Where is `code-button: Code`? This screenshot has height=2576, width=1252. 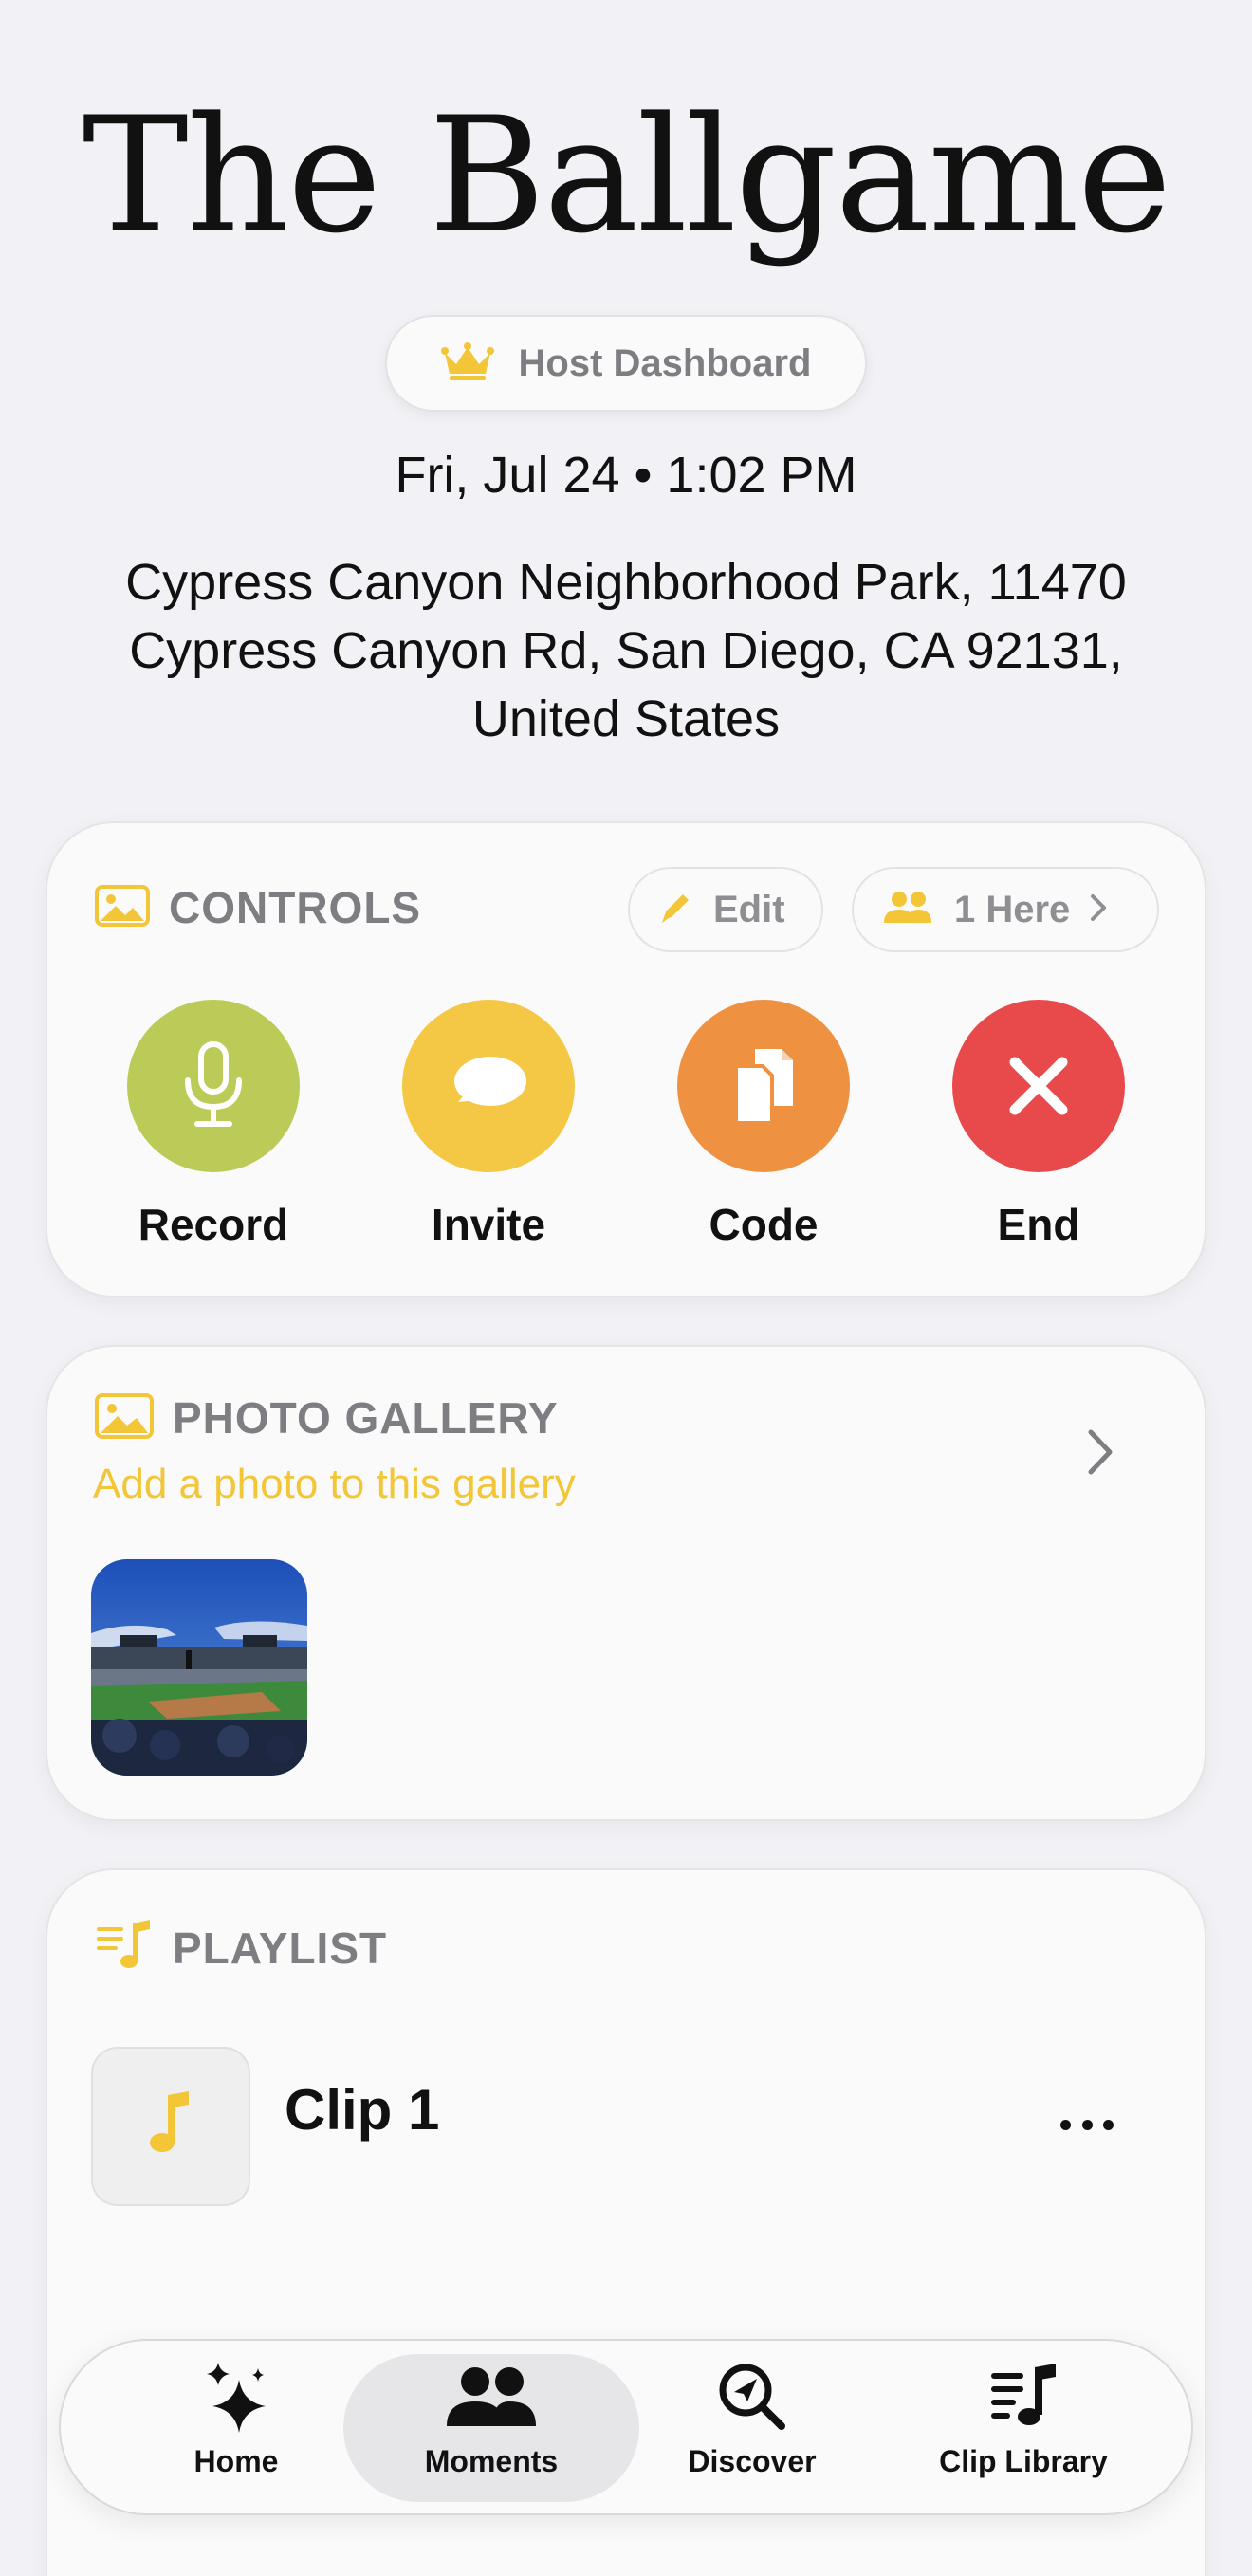
code-button: Code is located at coordinates (763, 1124).